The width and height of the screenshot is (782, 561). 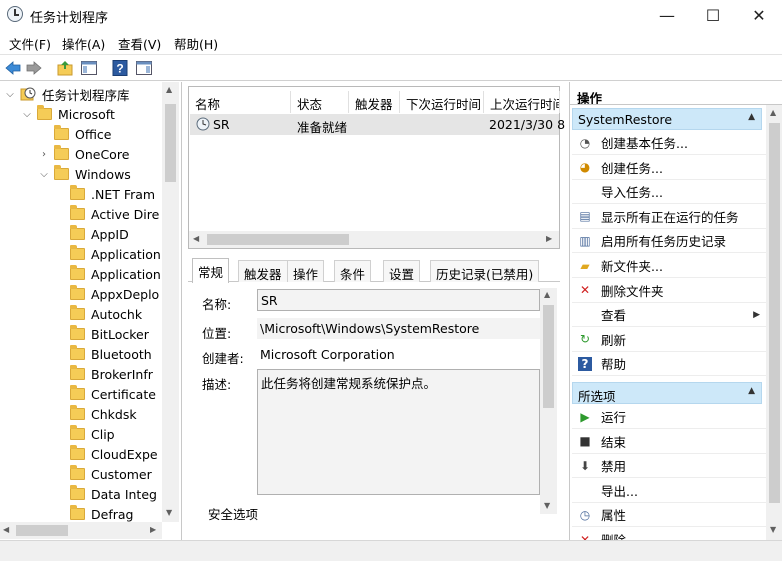 I want to click on menu-action: 操作(A), so click(x=83, y=43).